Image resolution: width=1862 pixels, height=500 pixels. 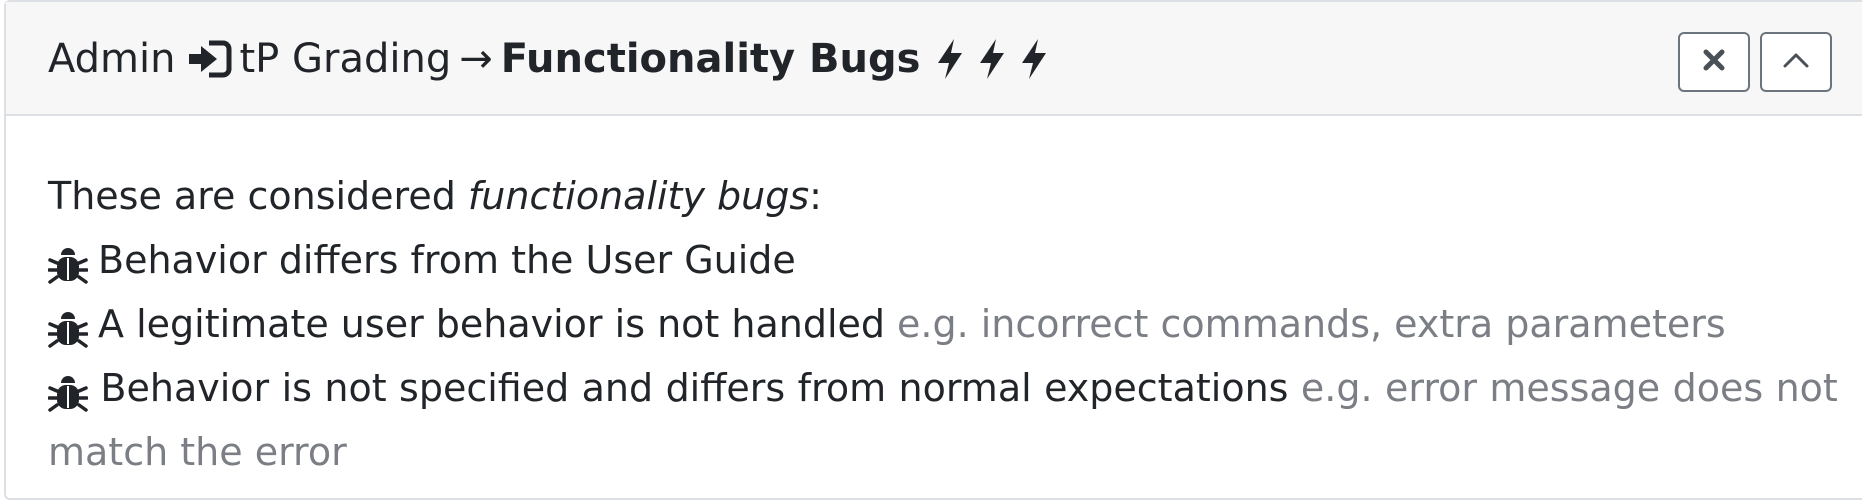 I want to click on list-item-word: specified, so click(x=484, y=388).